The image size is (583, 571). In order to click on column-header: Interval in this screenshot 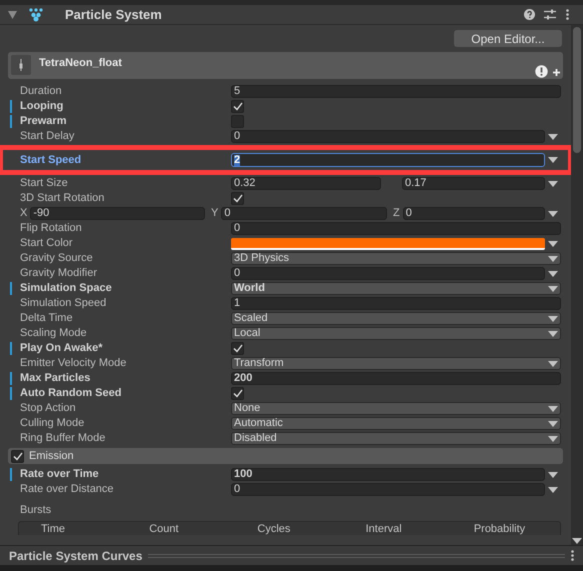, I will do `click(383, 529)`.